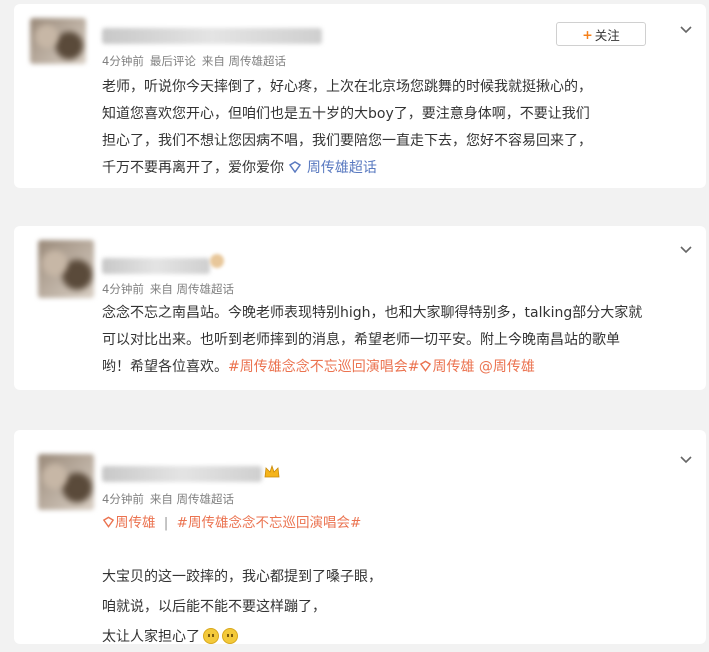 This screenshot has width=709, height=652. What do you see at coordinates (347, 87) in the screenshot?
I see `post-line: 老师，听说你今天摔倒了，好心疼，上次在北京场您跳舞的时候我就挺揪心的，` at bounding box center [347, 87].